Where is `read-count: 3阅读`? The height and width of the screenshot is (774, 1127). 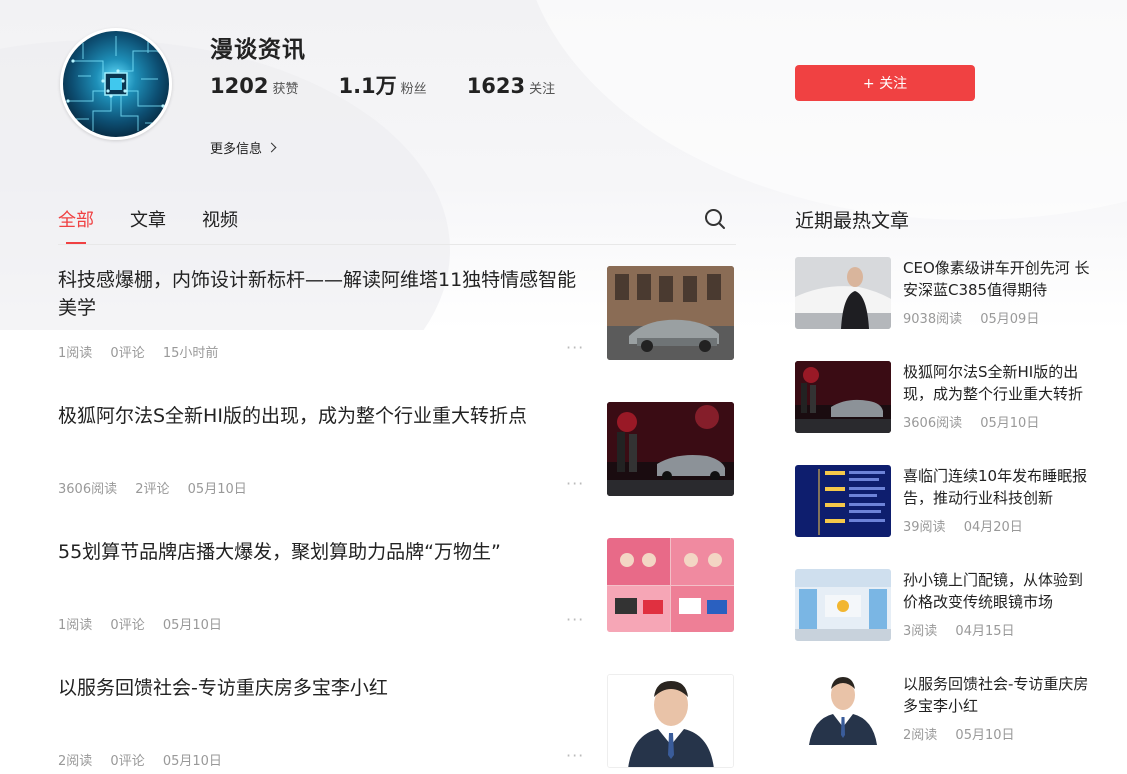
read-count: 3阅读 is located at coordinates (920, 631).